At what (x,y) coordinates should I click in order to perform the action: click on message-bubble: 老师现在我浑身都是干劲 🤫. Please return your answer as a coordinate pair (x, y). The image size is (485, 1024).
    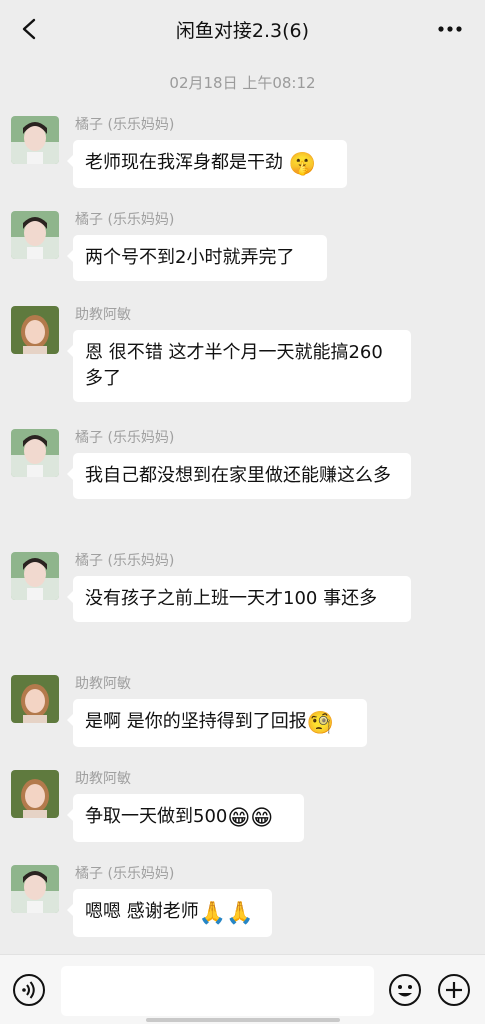
    Looking at the image, I should click on (207, 164).